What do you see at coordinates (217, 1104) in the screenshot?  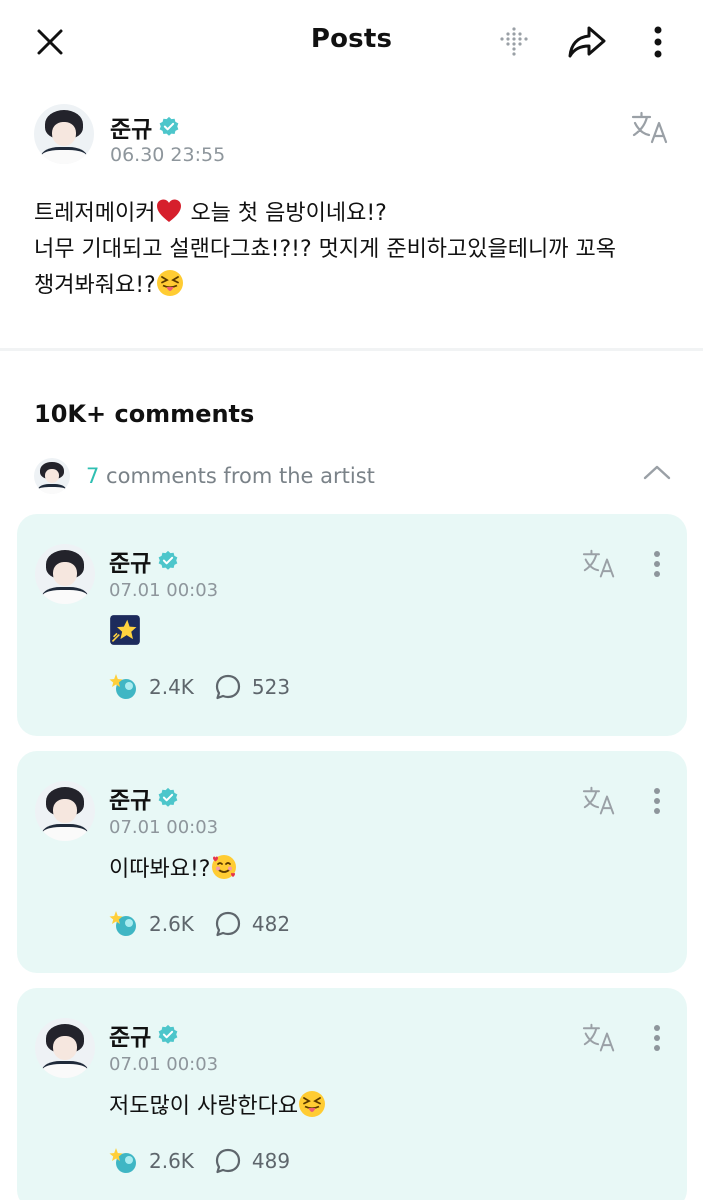 I see `comment-text: 저도많이 사랑한다요` at bounding box center [217, 1104].